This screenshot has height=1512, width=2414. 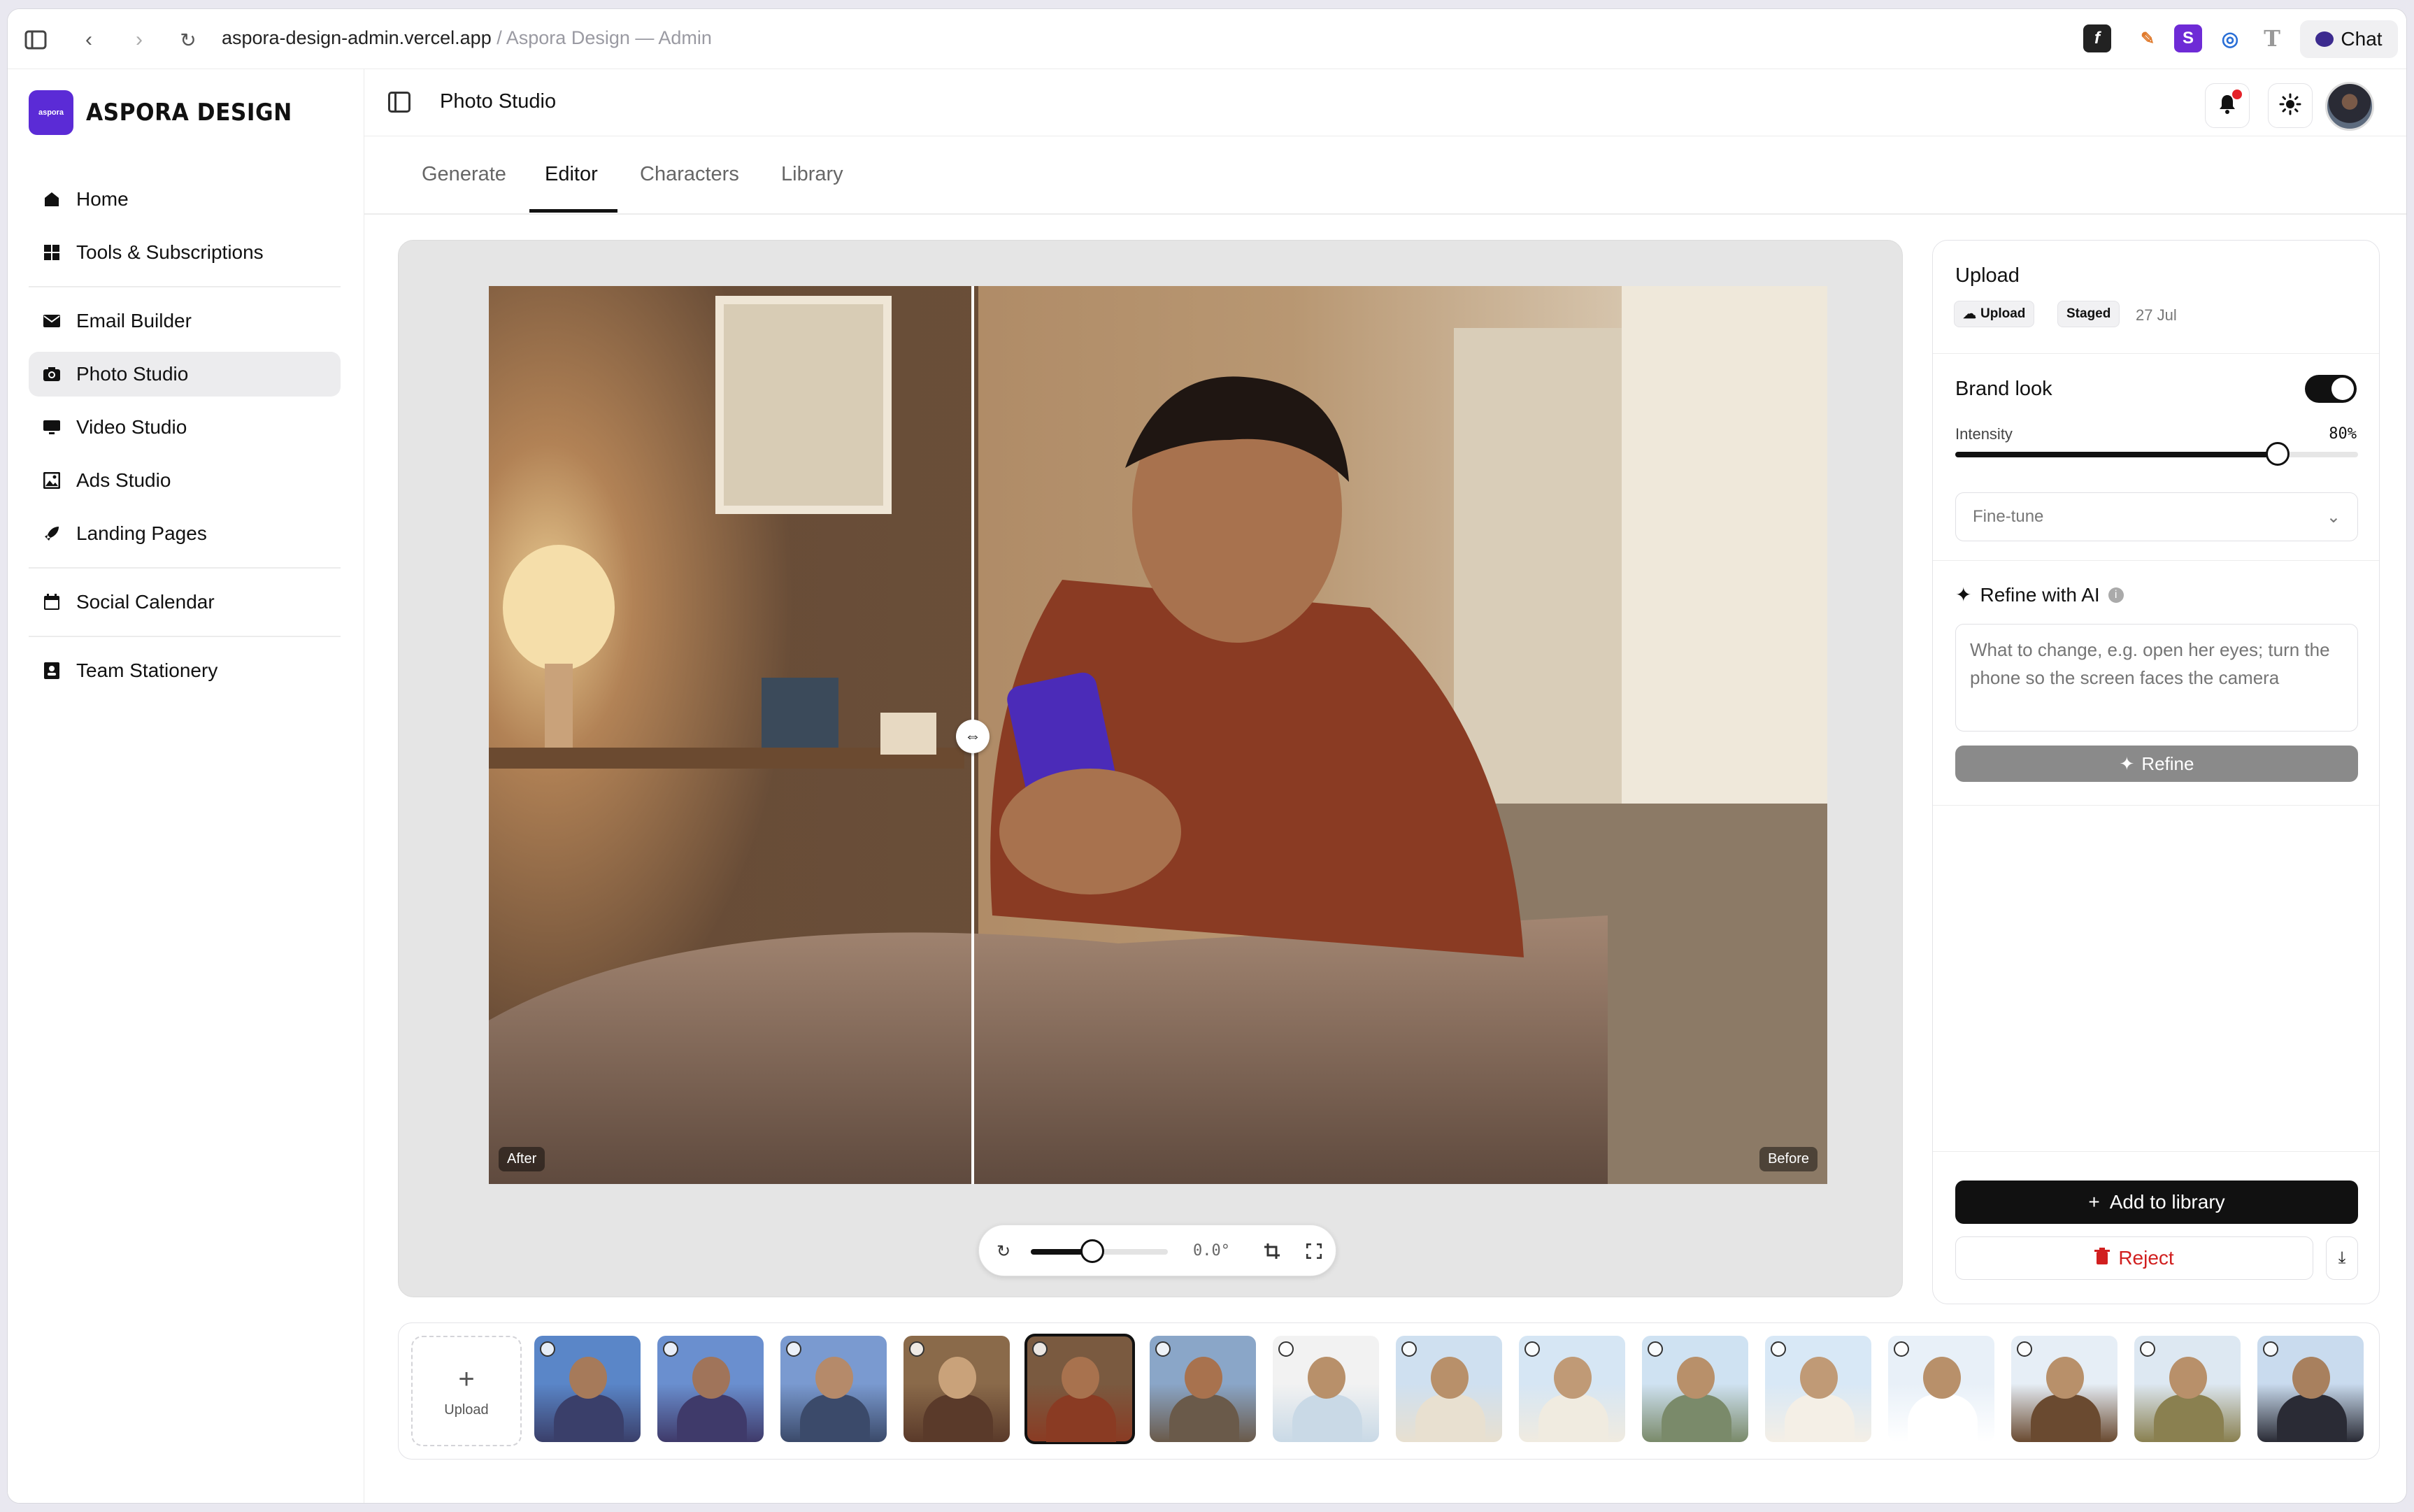 What do you see at coordinates (52, 534) in the screenshot?
I see `rocket-icon` at bounding box center [52, 534].